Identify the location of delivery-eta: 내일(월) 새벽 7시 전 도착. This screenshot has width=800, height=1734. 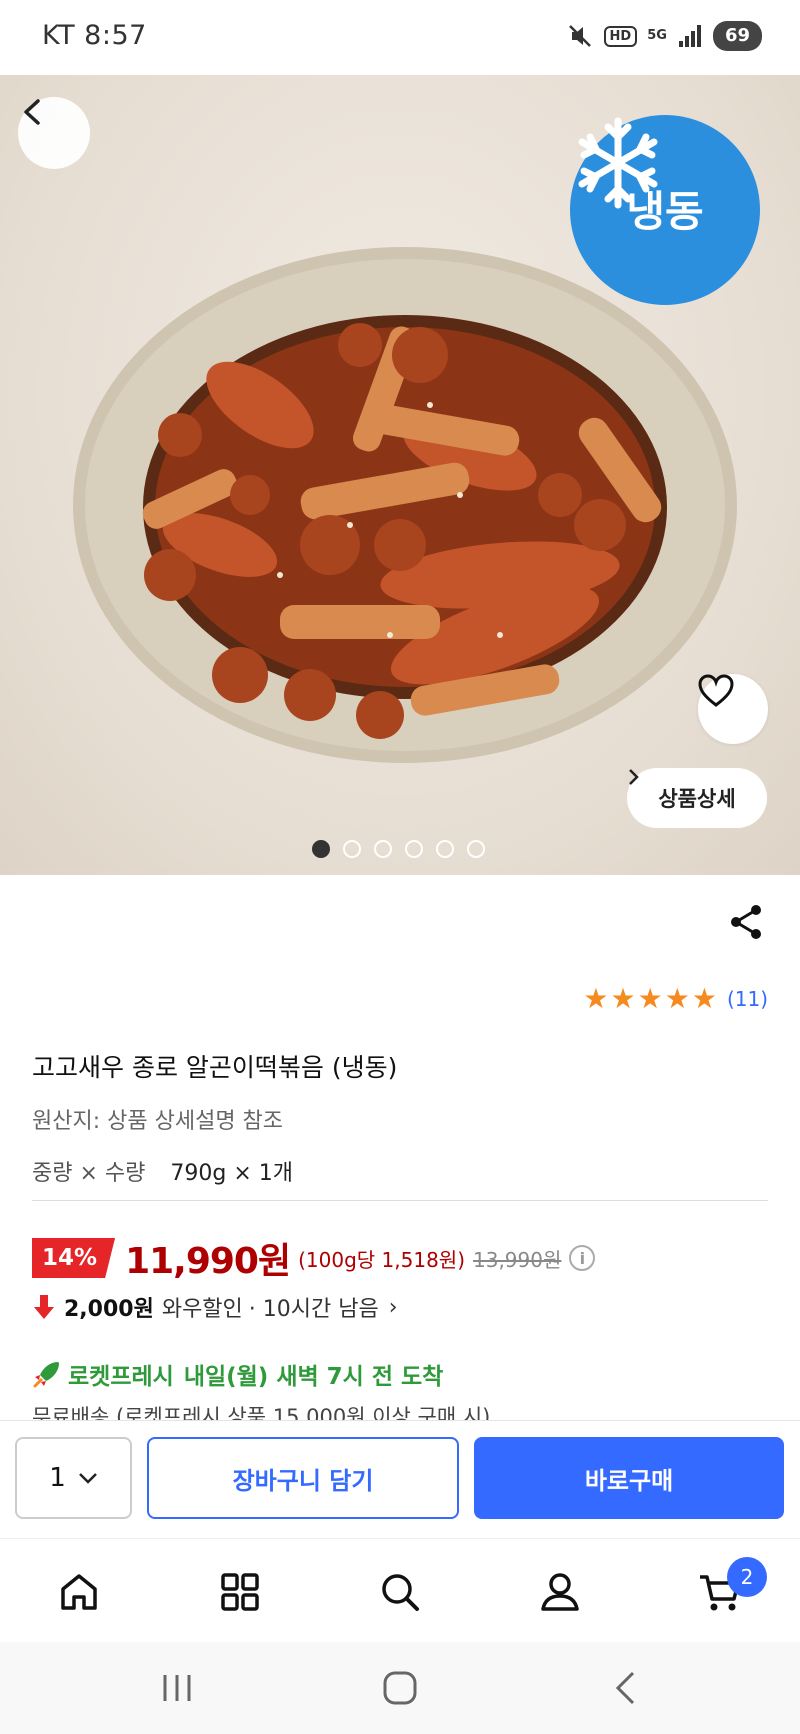
(313, 1377).